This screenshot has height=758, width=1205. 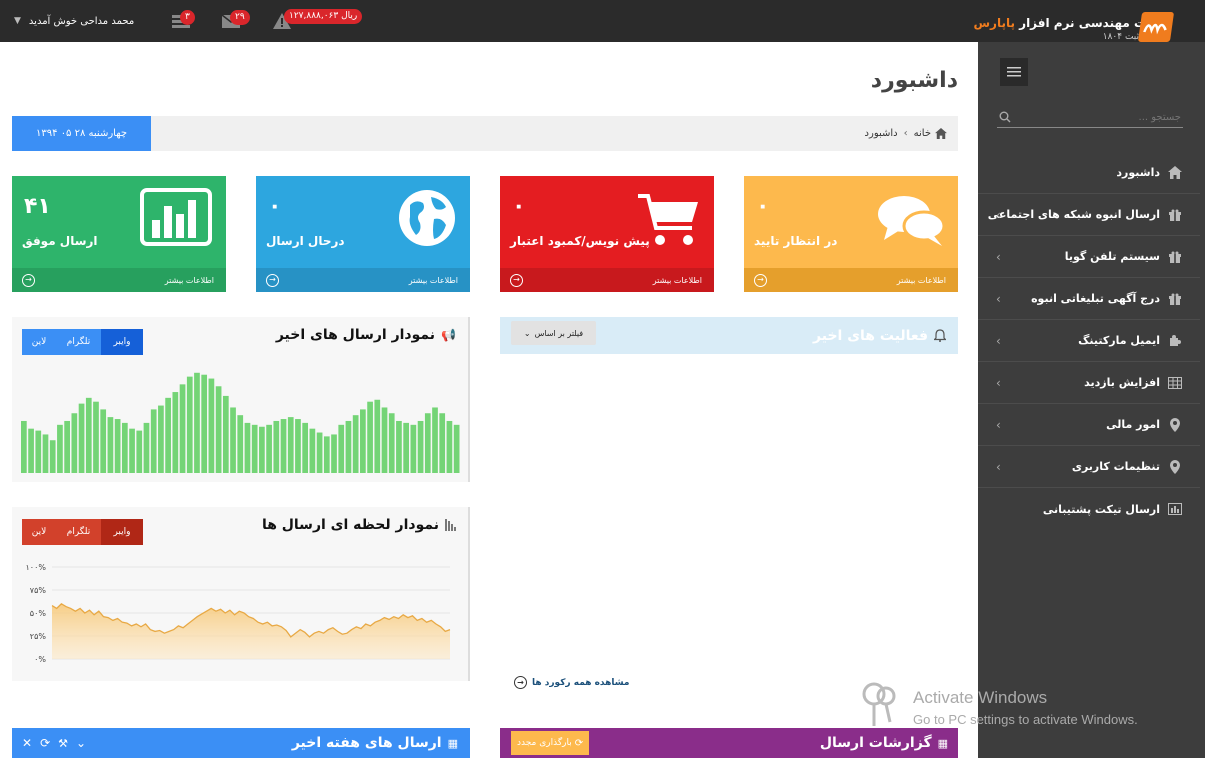 What do you see at coordinates (1089, 215) in the screenshot?
I see `sidebar-item-social-bulk: ‹ ارسال انبوه شبکه های اجتماعی` at bounding box center [1089, 215].